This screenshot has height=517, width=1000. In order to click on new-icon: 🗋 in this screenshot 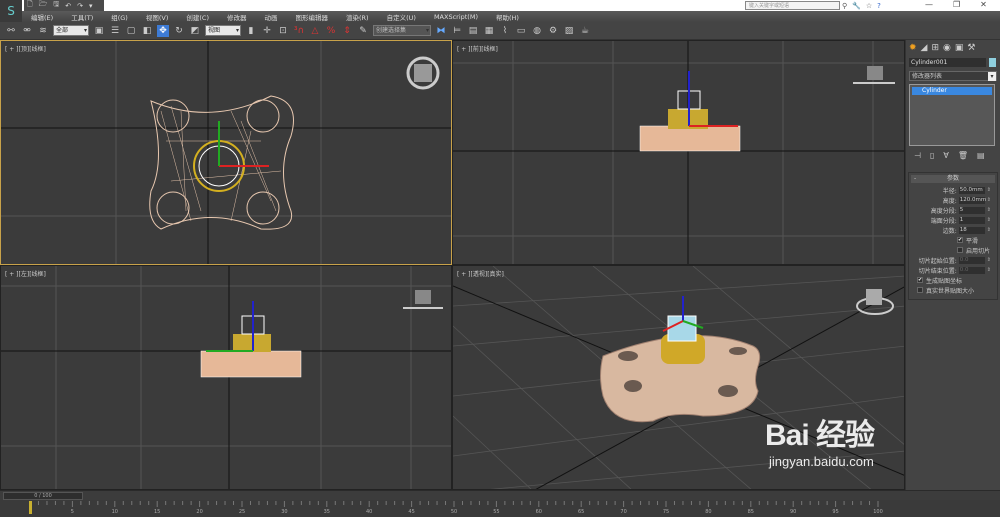, I will do `click(30, 5)`.